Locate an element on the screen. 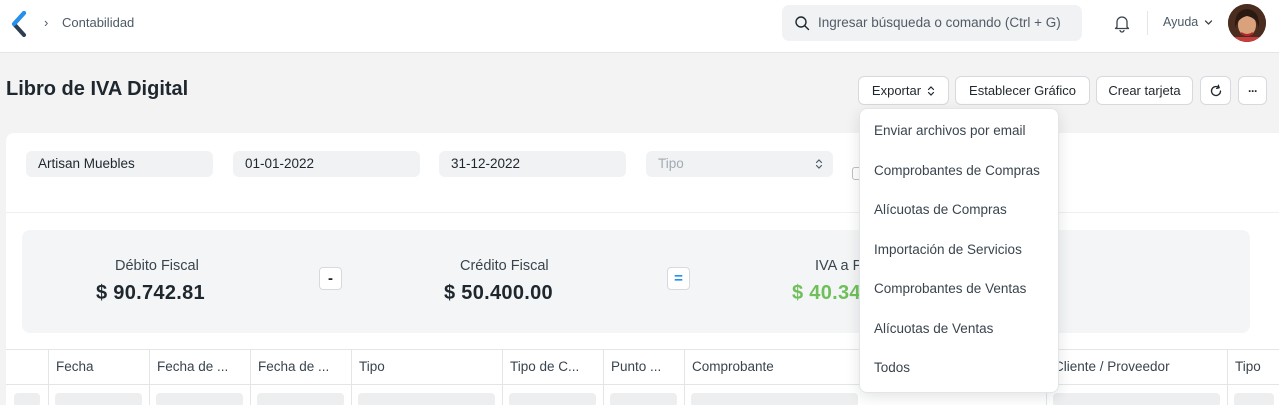  reload-button is located at coordinates (1215, 90).